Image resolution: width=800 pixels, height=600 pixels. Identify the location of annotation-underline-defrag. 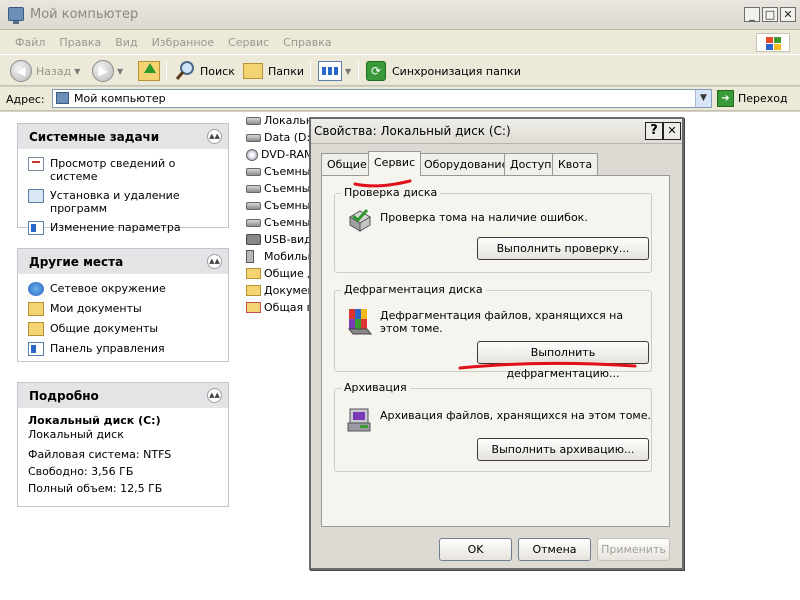
(547, 365).